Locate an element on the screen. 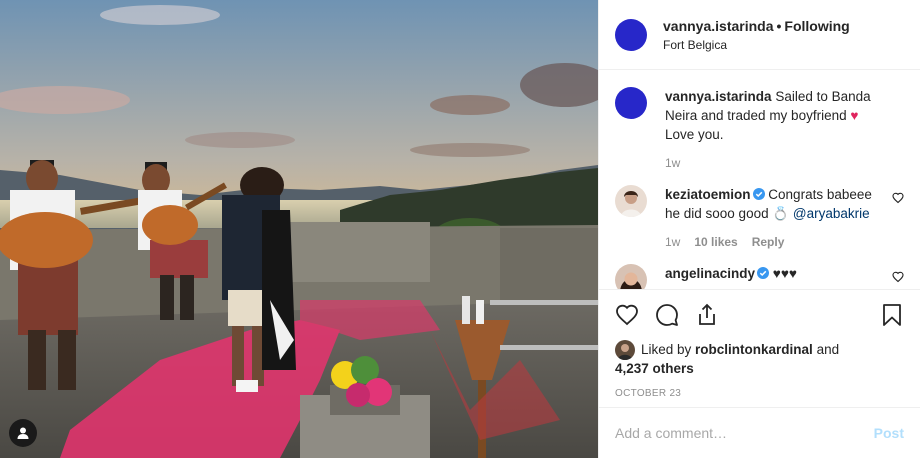  user-tag-button is located at coordinates (23, 433).